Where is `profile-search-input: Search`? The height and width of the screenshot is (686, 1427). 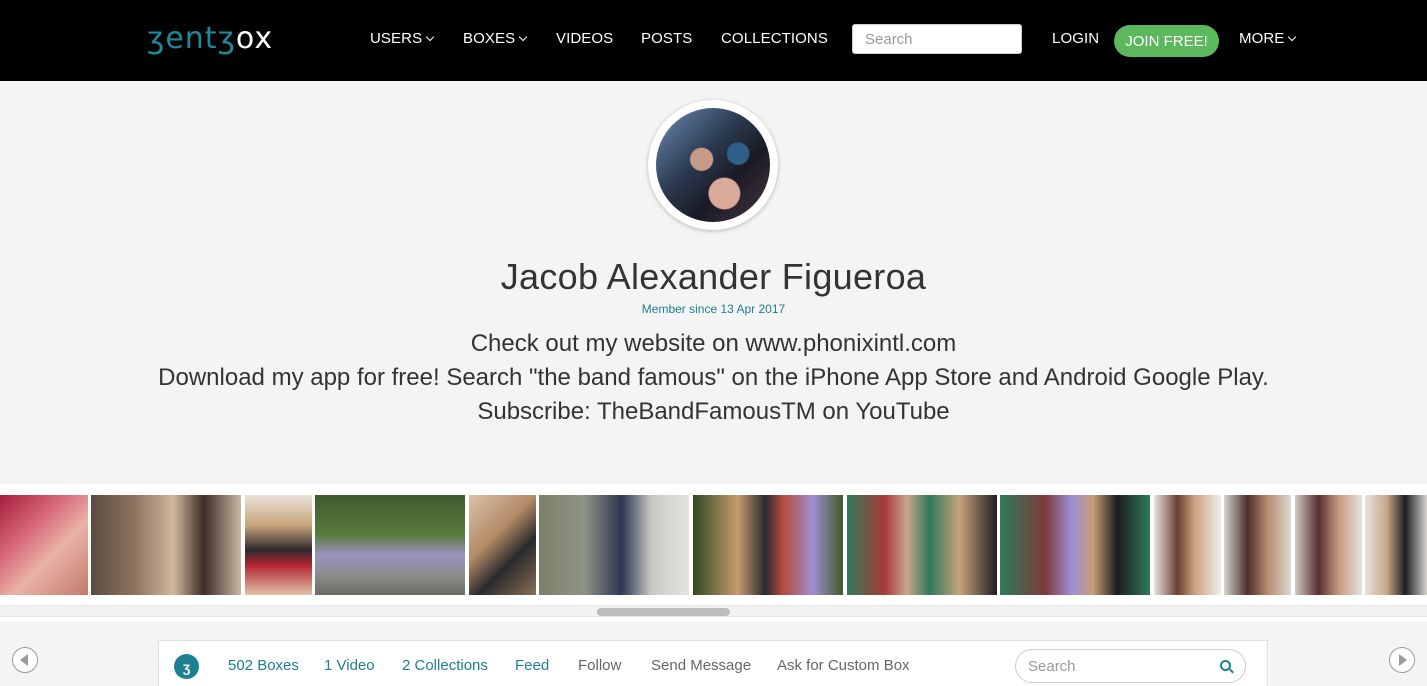 profile-search-input: Search is located at coordinates (1130, 666).